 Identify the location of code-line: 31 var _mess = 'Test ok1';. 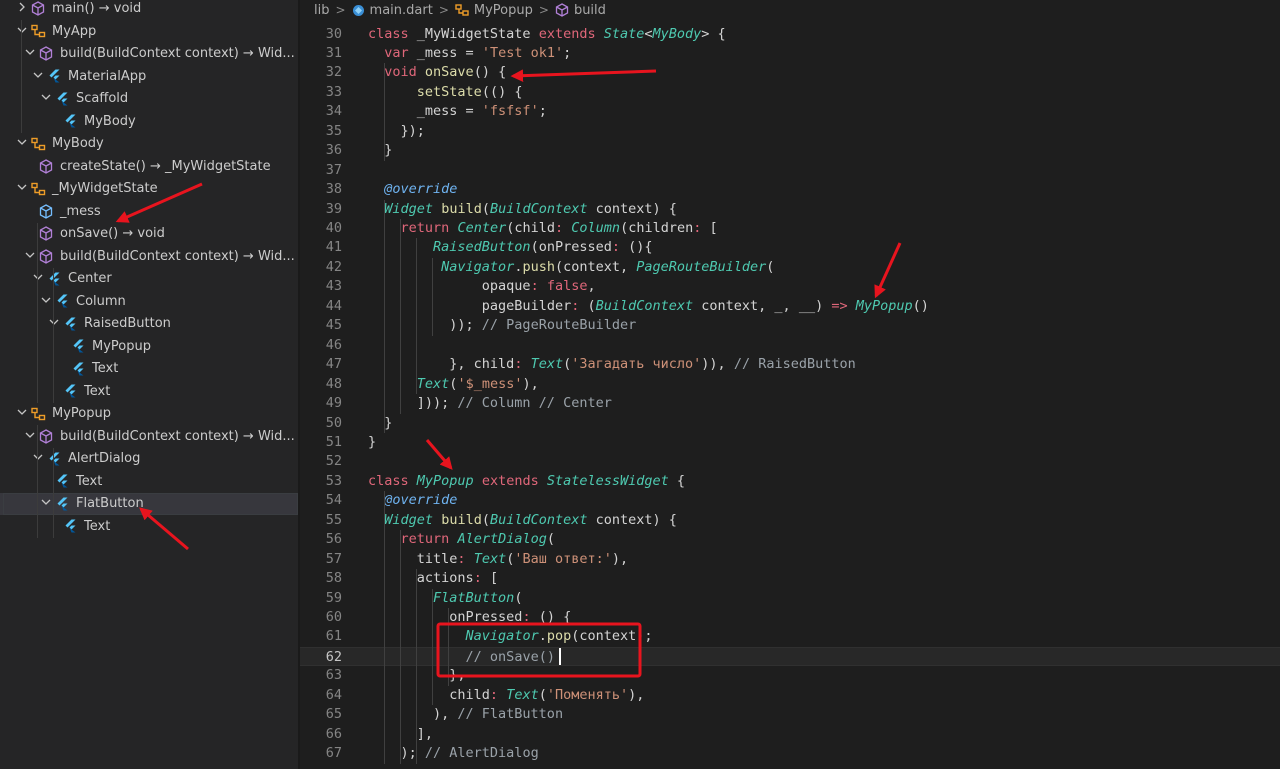
(790, 53).